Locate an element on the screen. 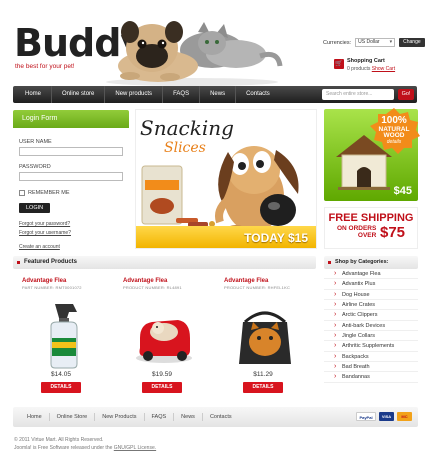 The height and width of the screenshot is (476, 430). categories-title: Shop by Categories: is located at coordinates (371, 262).